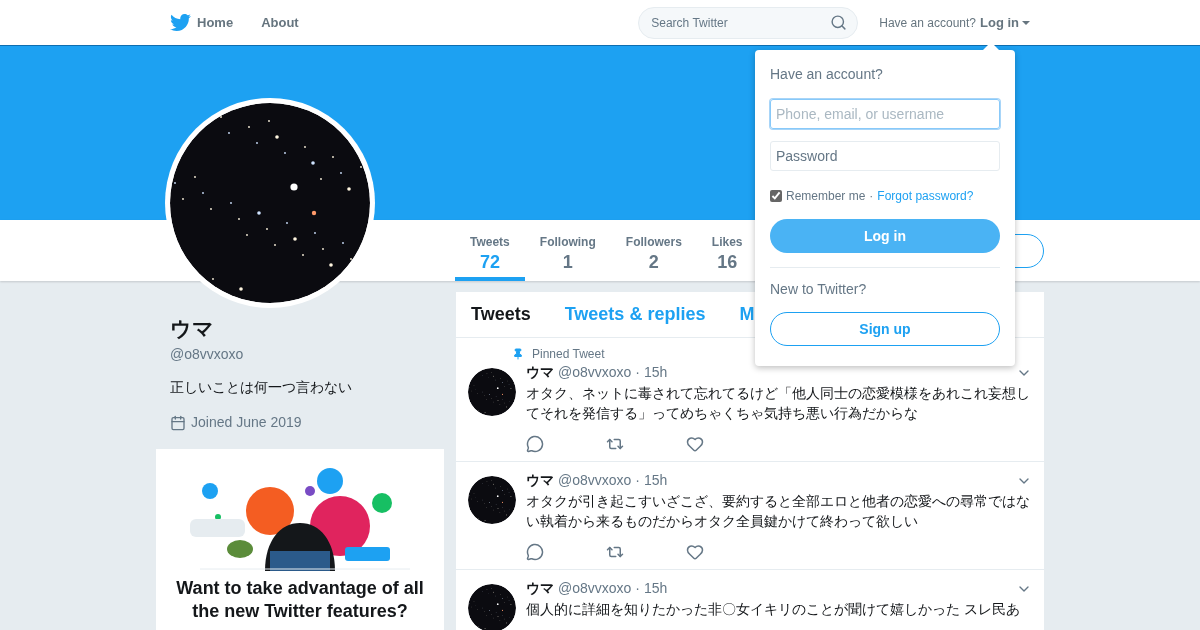 The image size is (1200, 630). I want to click on tweet-text: オタクが引き起こすいざこざ、要約すると全部エロと他者の恋愛への尋常ではない執着から来るものだからオタク全員鍵かけて終わって欲しい, so click(778, 511).